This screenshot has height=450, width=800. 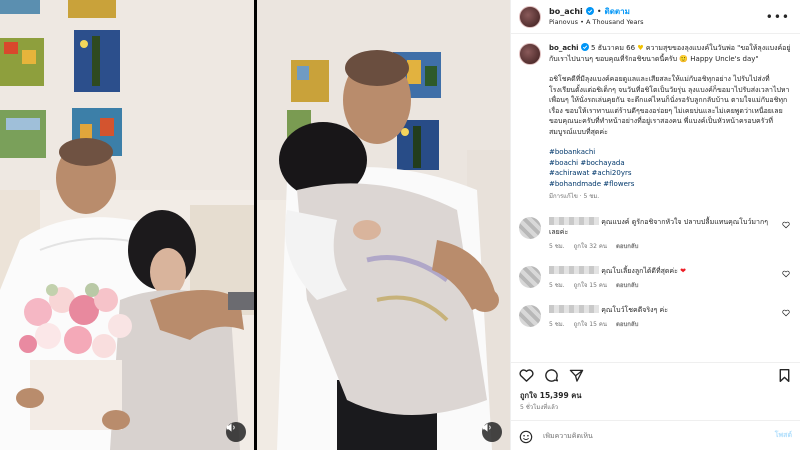 I want to click on mute-toggle-left, so click(x=236, y=432).